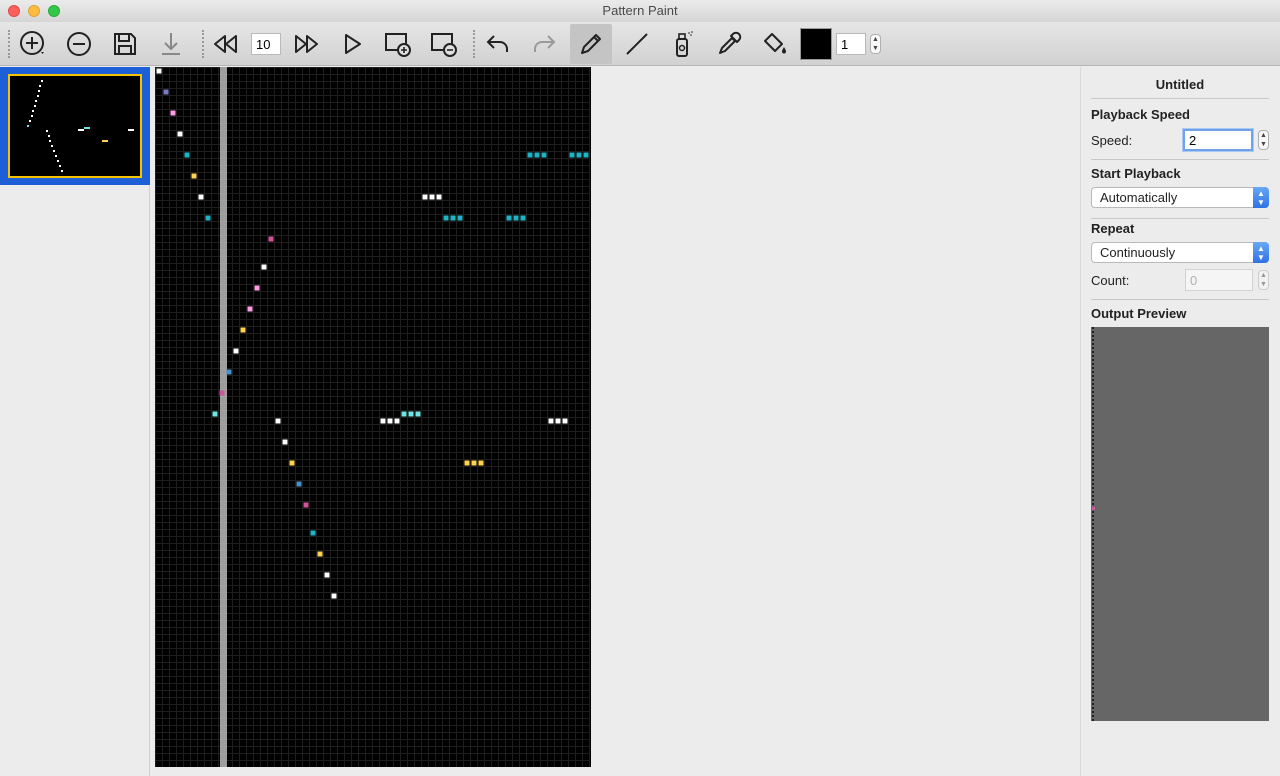 The height and width of the screenshot is (776, 1280). Describe the element at coordinates (591, 44) in the screenshot. I see `pencil-tool` at that location.